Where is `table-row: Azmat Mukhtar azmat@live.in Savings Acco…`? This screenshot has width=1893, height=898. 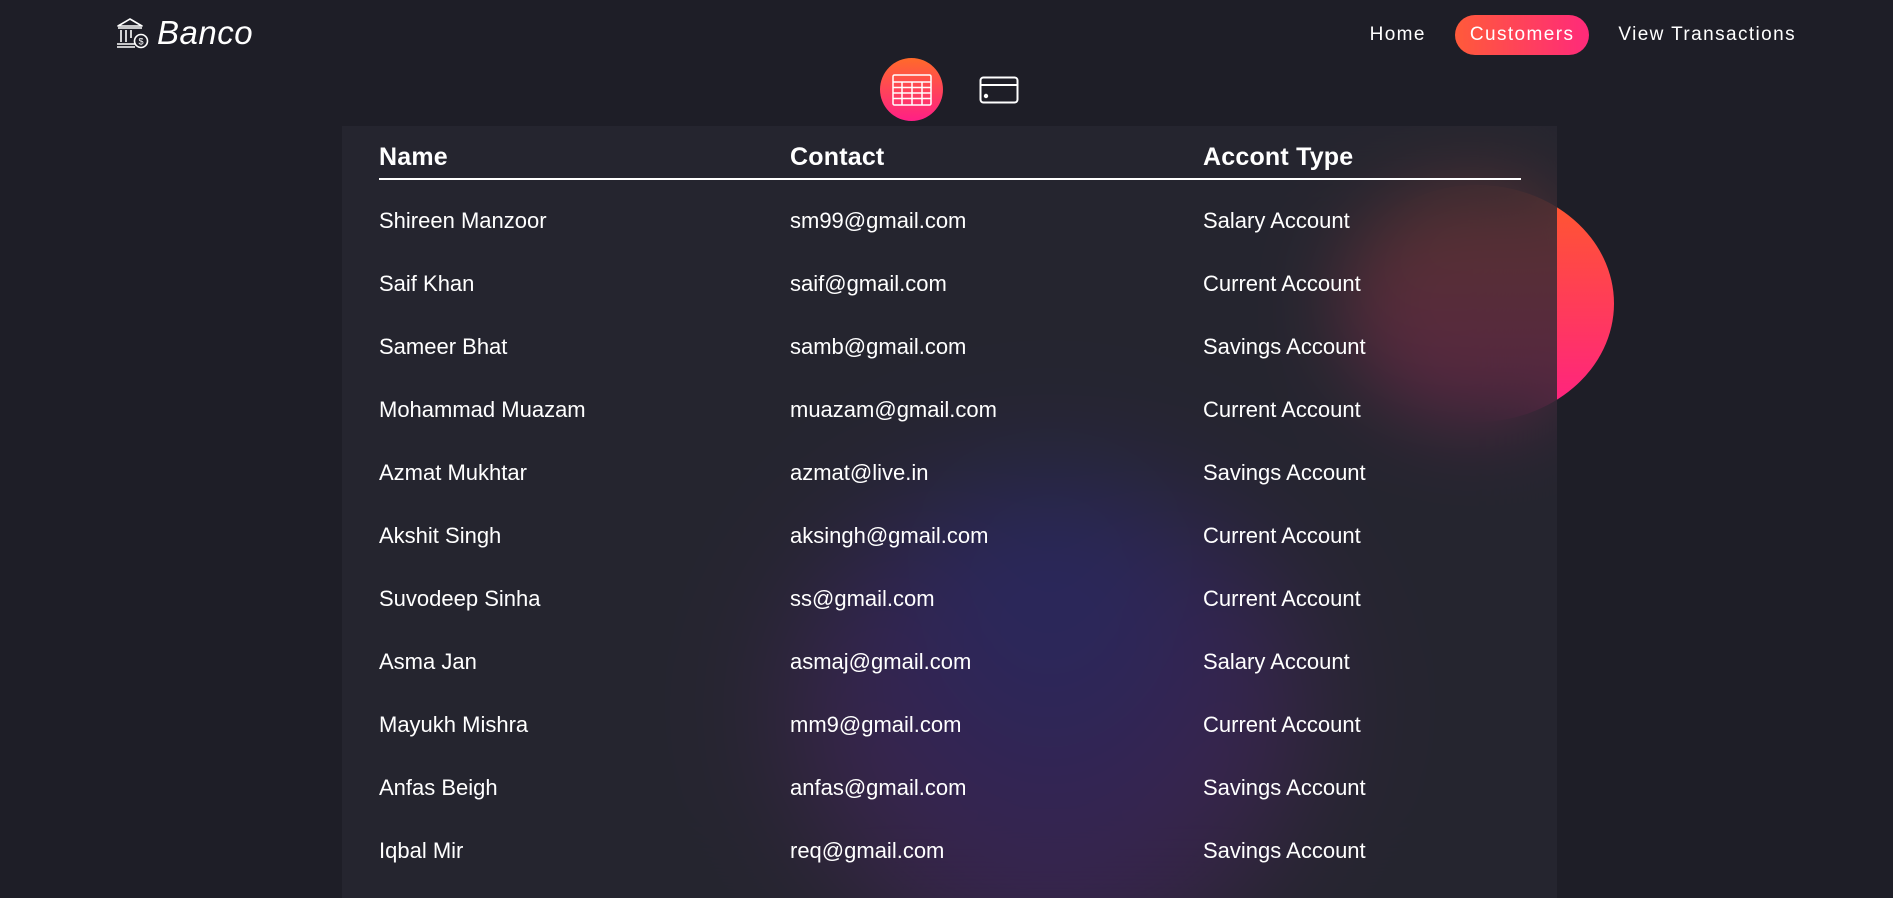
table-row: Azmat Mukhtar azmat@live.in Savings Acco… is located at coordinates (950, 472).